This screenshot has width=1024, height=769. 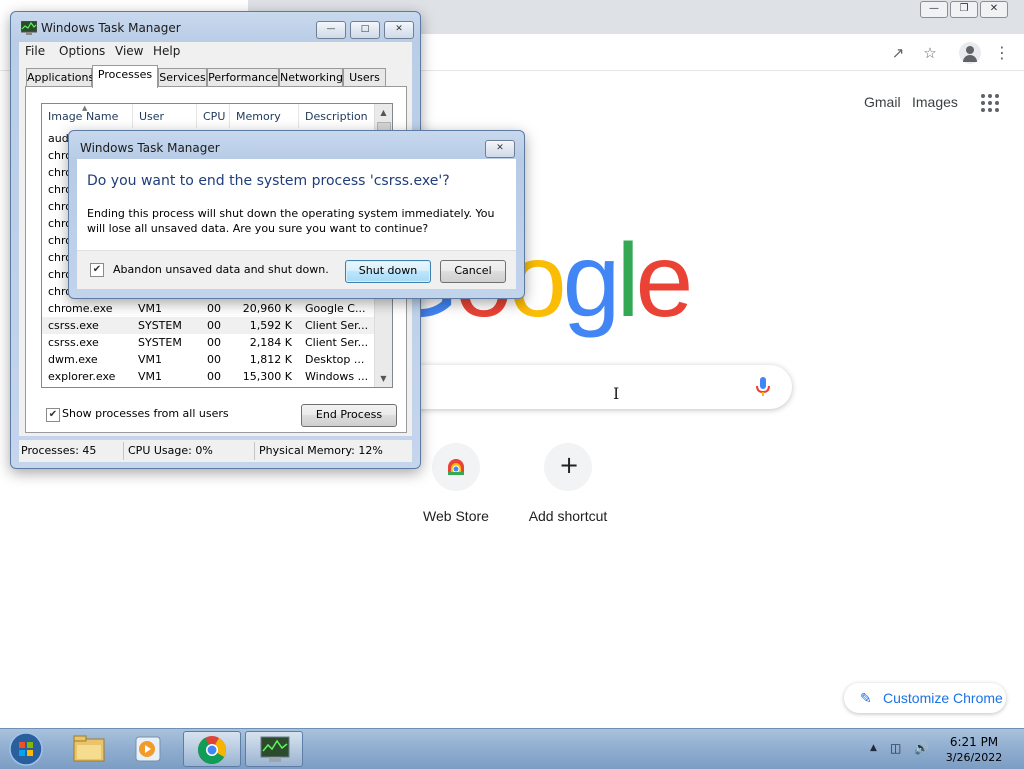 I want to click on windows-orb-icon, so click(x=26, y=749).